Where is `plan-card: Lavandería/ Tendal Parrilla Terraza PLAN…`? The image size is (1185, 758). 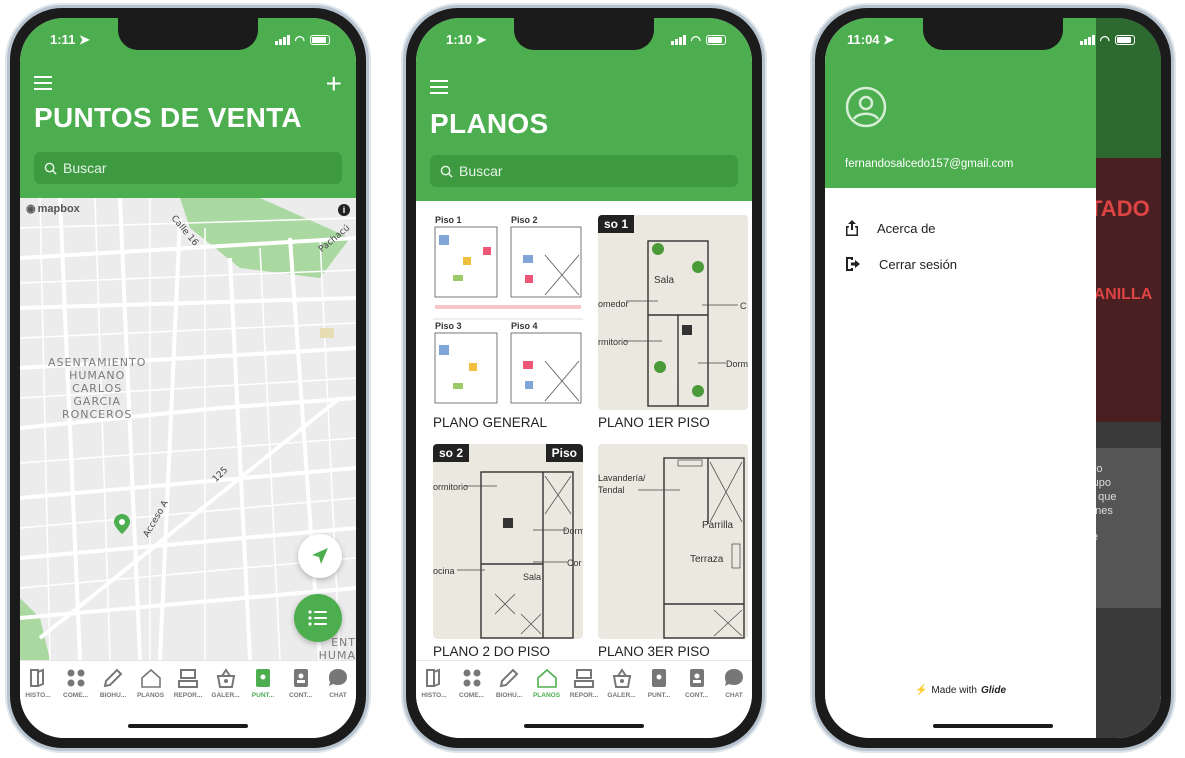
plan-card: Lavandería/ Tendal Parrilla Terraza PLAN… is located at coordinates (673, 551).